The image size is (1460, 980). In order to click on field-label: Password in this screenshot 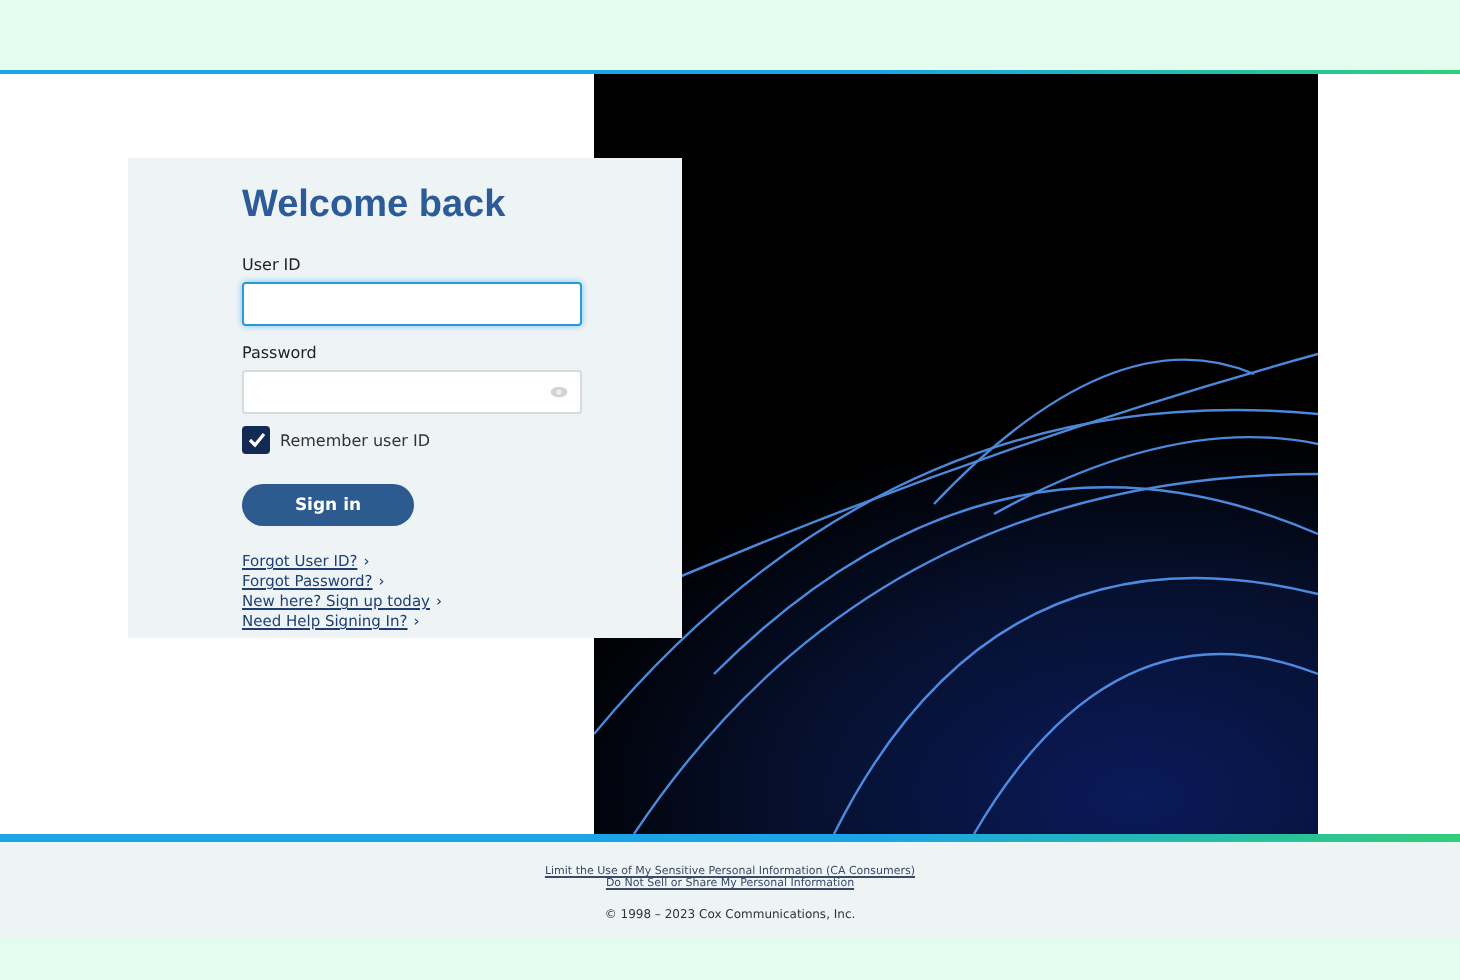, I will do `click(279, 353)`.